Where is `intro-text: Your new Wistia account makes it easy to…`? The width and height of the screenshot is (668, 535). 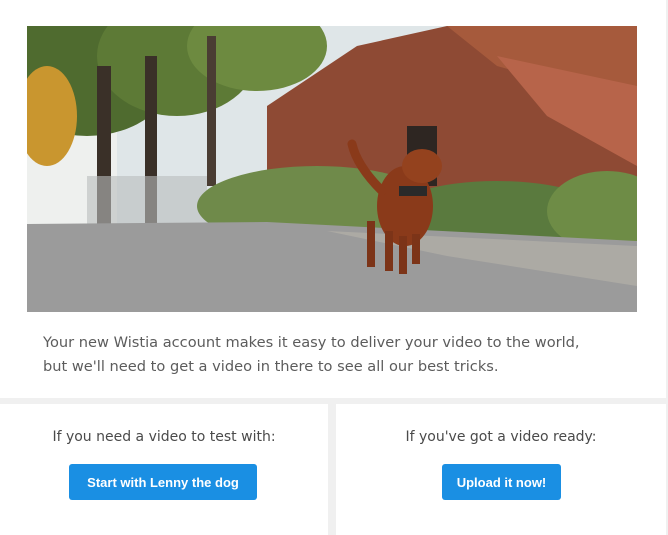
intro-text: Your new Wistia account makes it easy to… is located at coordinates (338, 355).